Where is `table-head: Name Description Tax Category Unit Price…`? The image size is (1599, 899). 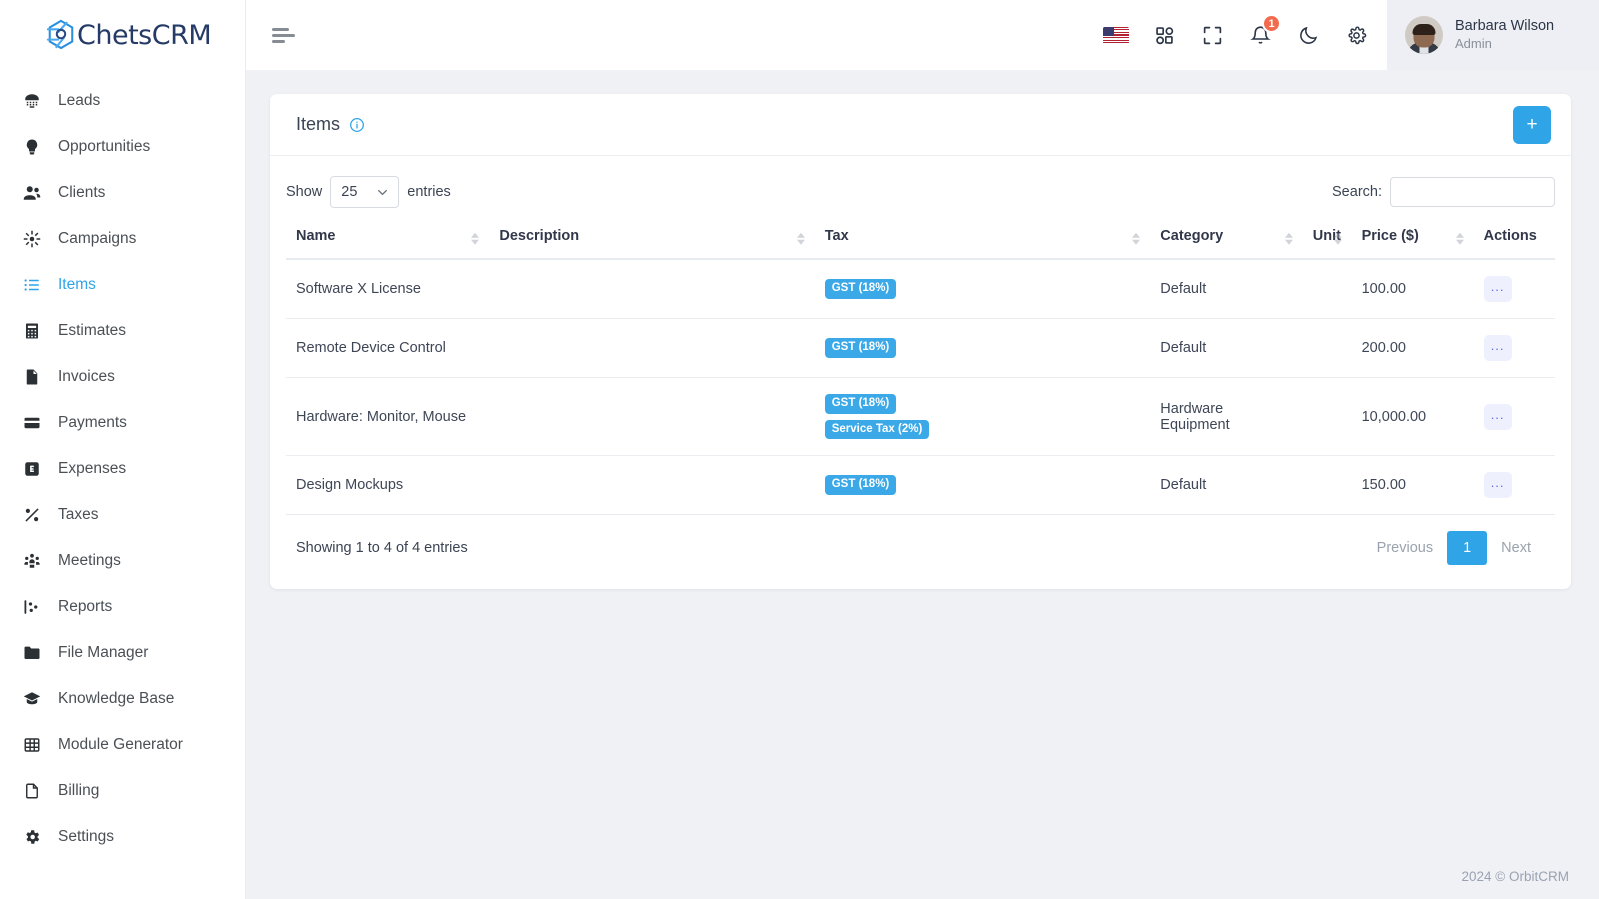 table-head: Name Description Tax Category Unit Price… is located at coordinates (920, 239).